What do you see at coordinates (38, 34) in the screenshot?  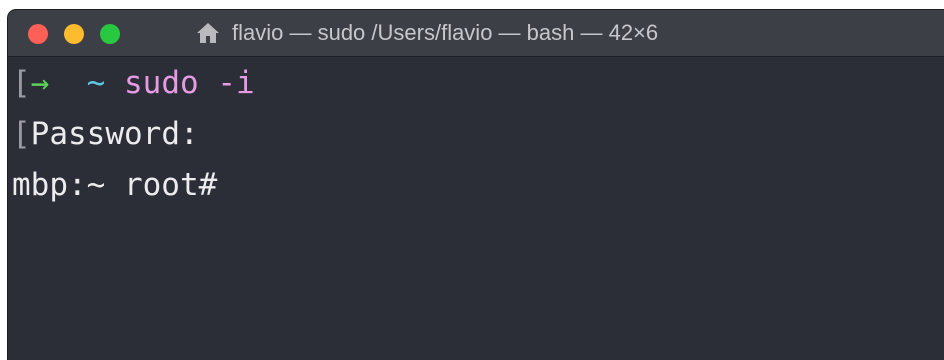 I see `close-button` at bounding box center [38, 34].